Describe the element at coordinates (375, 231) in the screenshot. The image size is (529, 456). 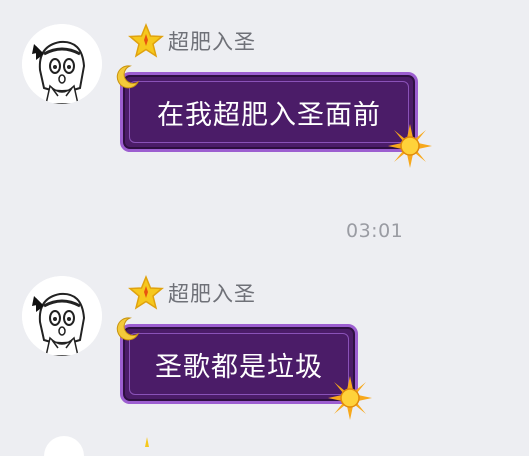
I see `timestamp: 03:01` at that location.